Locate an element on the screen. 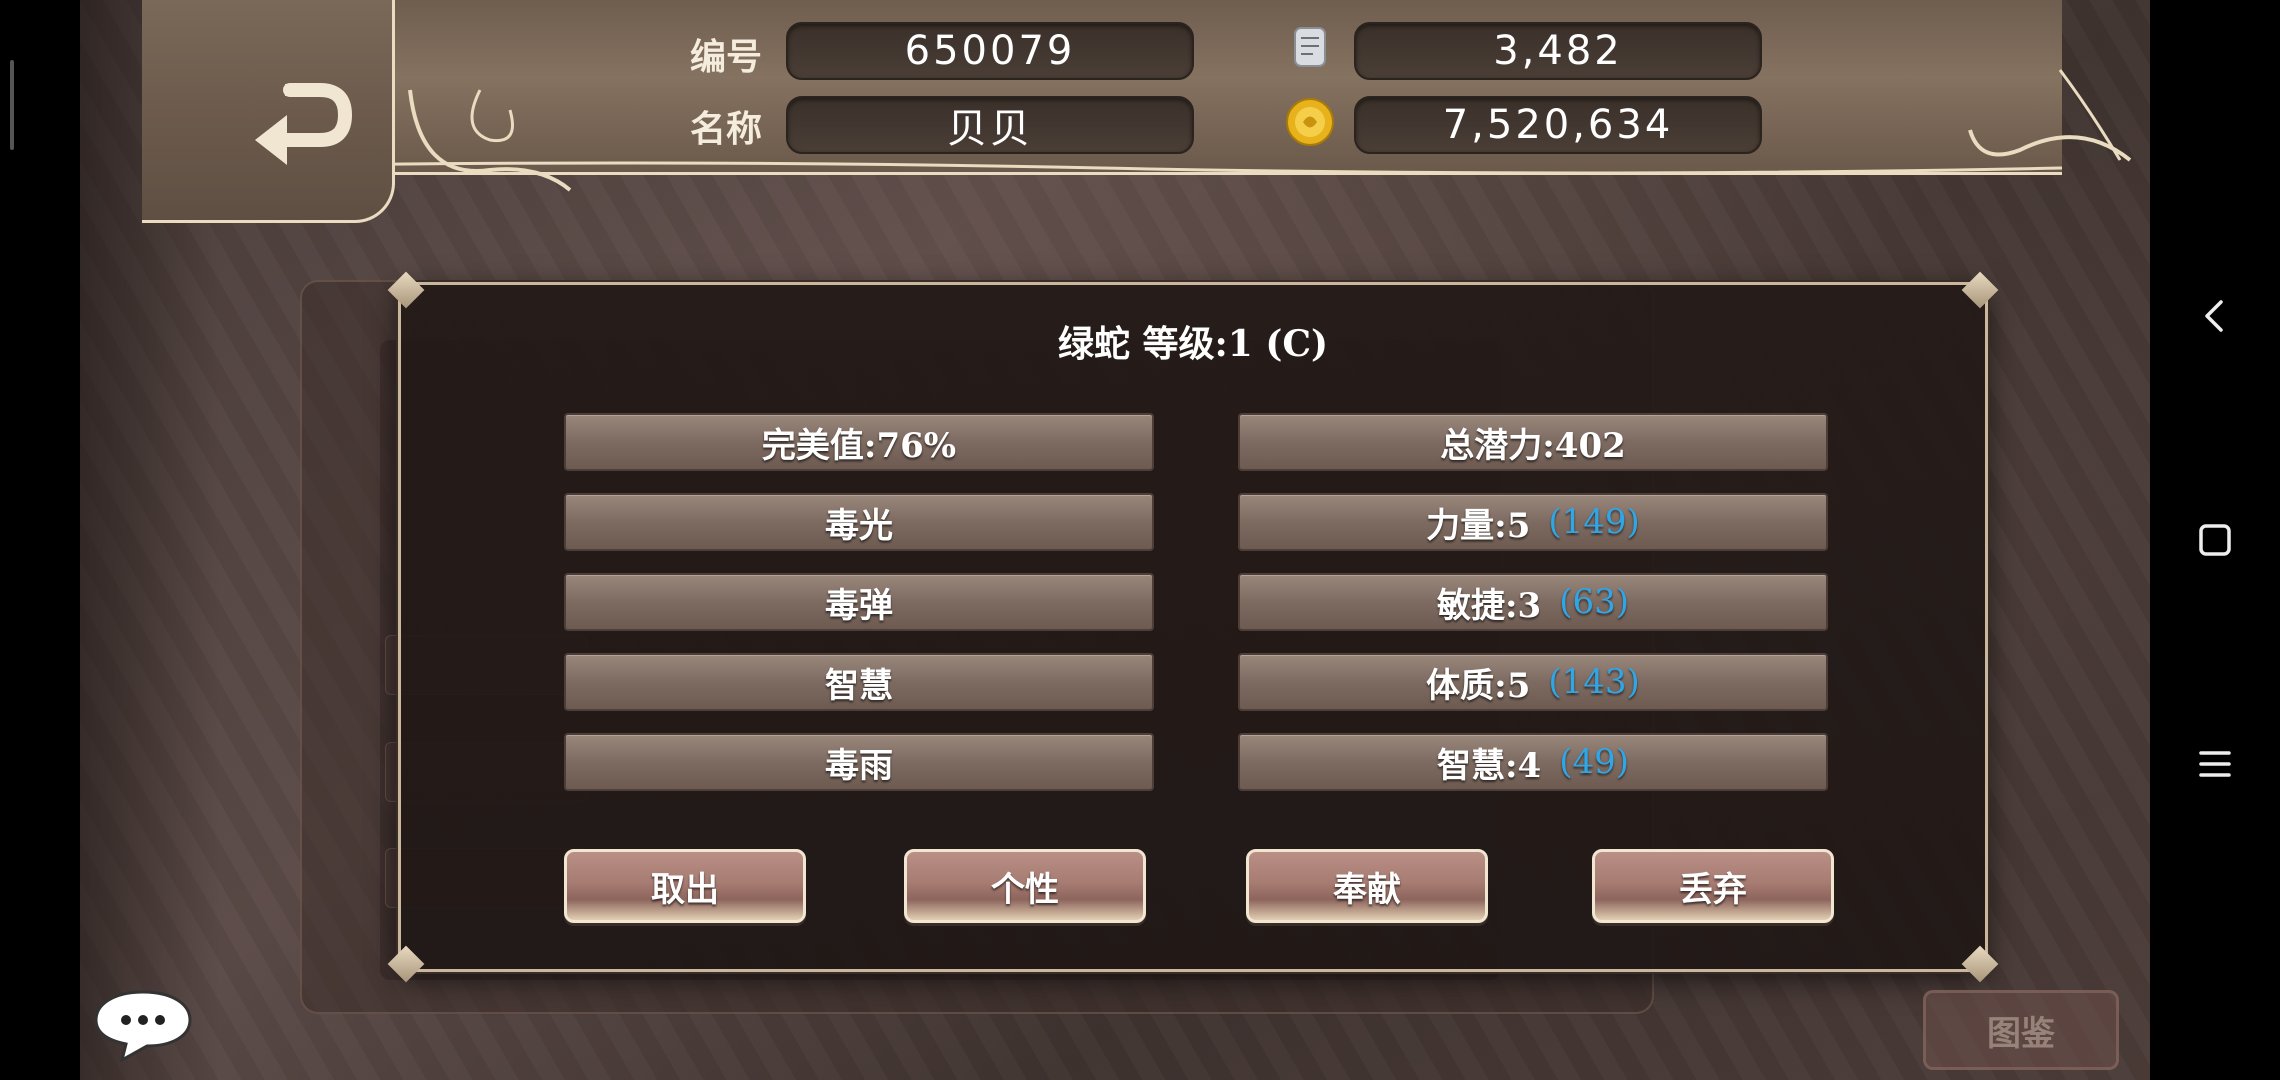 Image resolution: width=2280 pixels, height=1080 pixels. chat-button is located at coordinates (143, 1026).